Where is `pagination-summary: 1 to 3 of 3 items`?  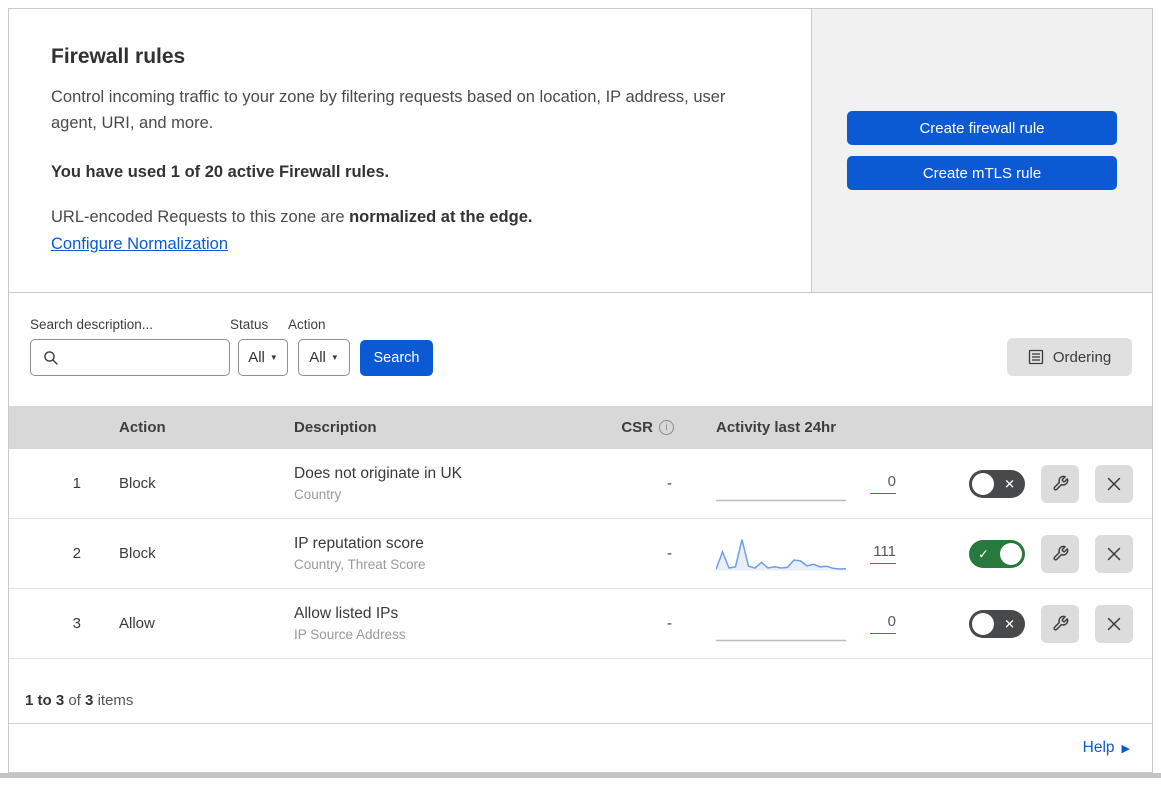
pagination-summary: 1 to 3 of 3 items is located at coordinates (580, 691).